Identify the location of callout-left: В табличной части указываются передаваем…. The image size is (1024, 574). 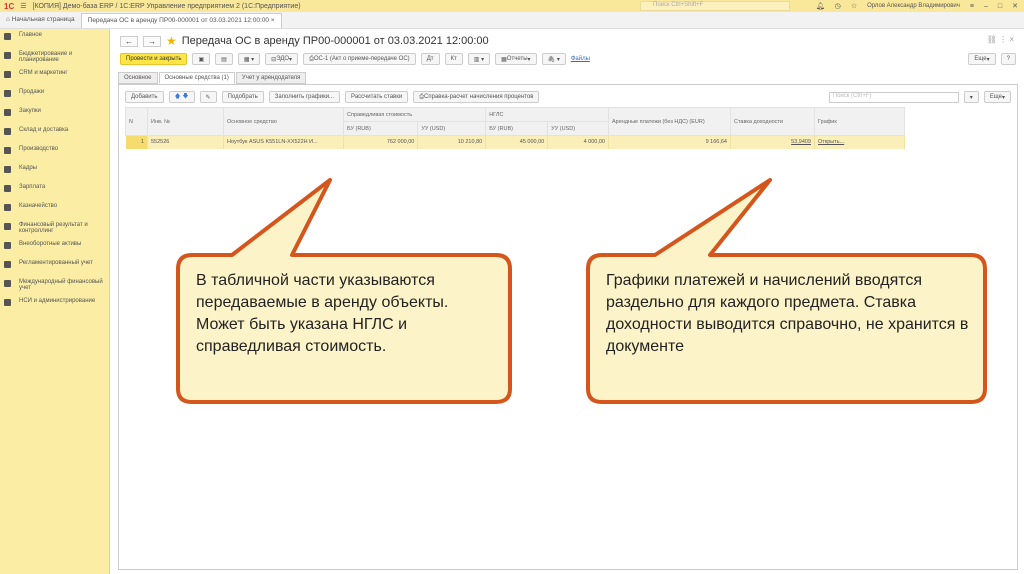
(322, 313).